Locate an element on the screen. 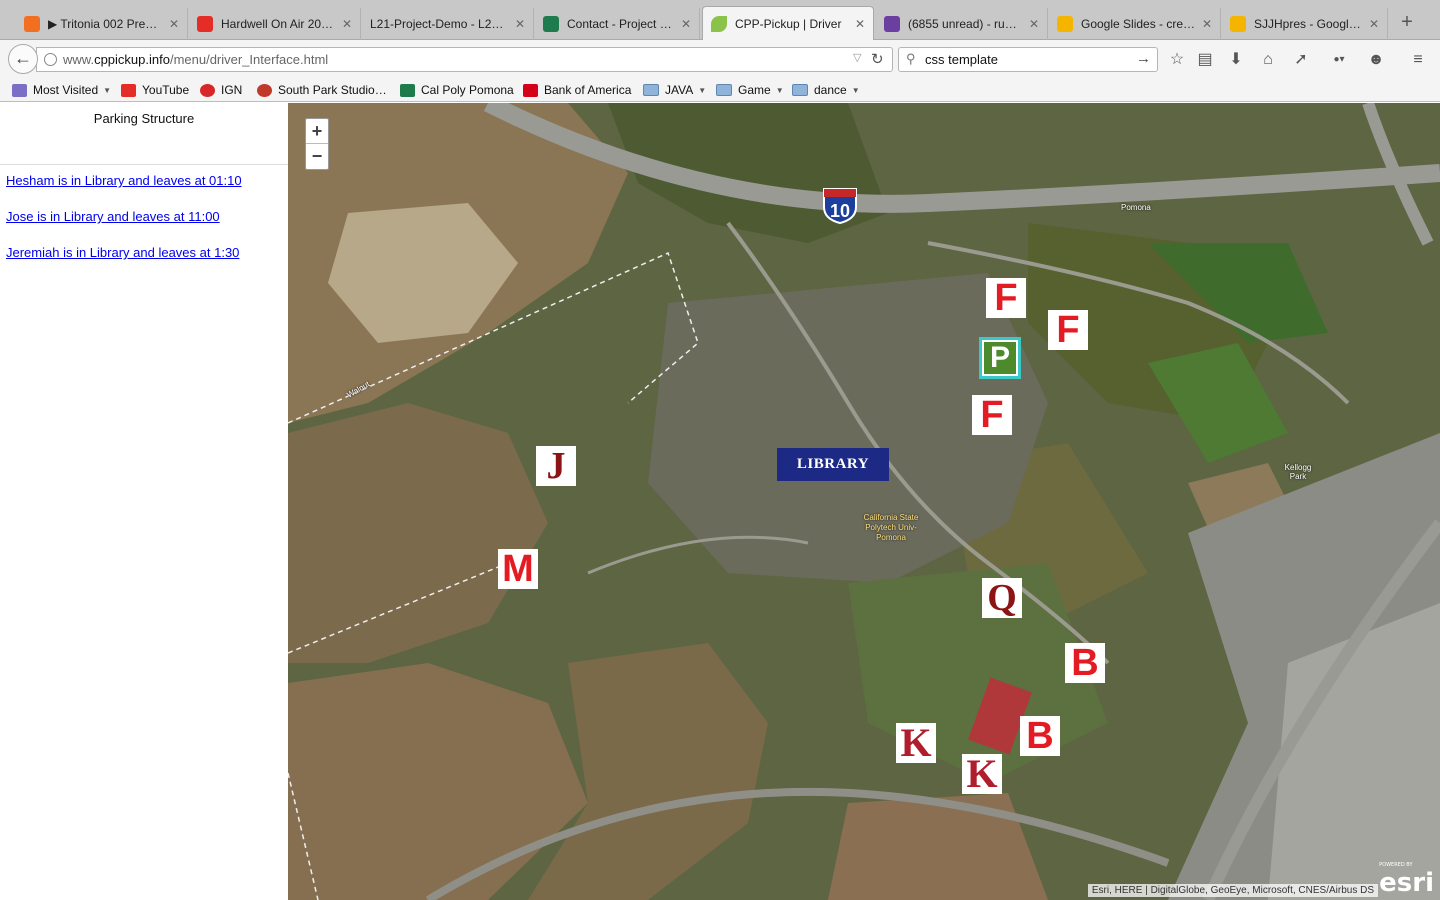 Image resolution: width=1440 pixels, height=900 pixels. zoom-control: + − is located at coordinates (317, 144).